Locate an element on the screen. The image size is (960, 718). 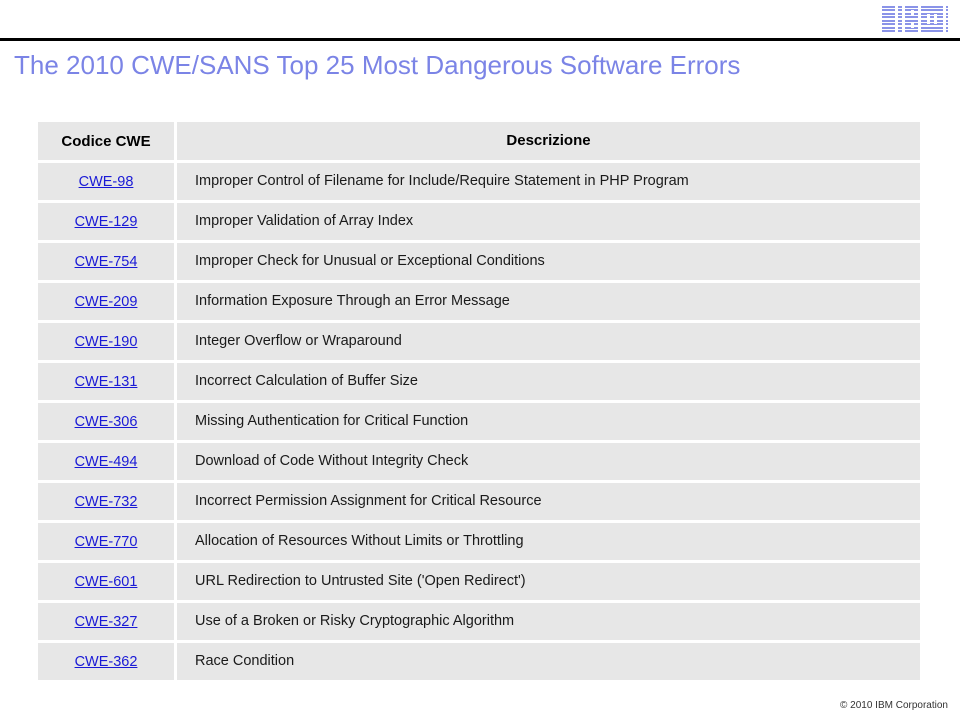
cwe-code-link: CWE-129 is located at coordinates (106, 222).